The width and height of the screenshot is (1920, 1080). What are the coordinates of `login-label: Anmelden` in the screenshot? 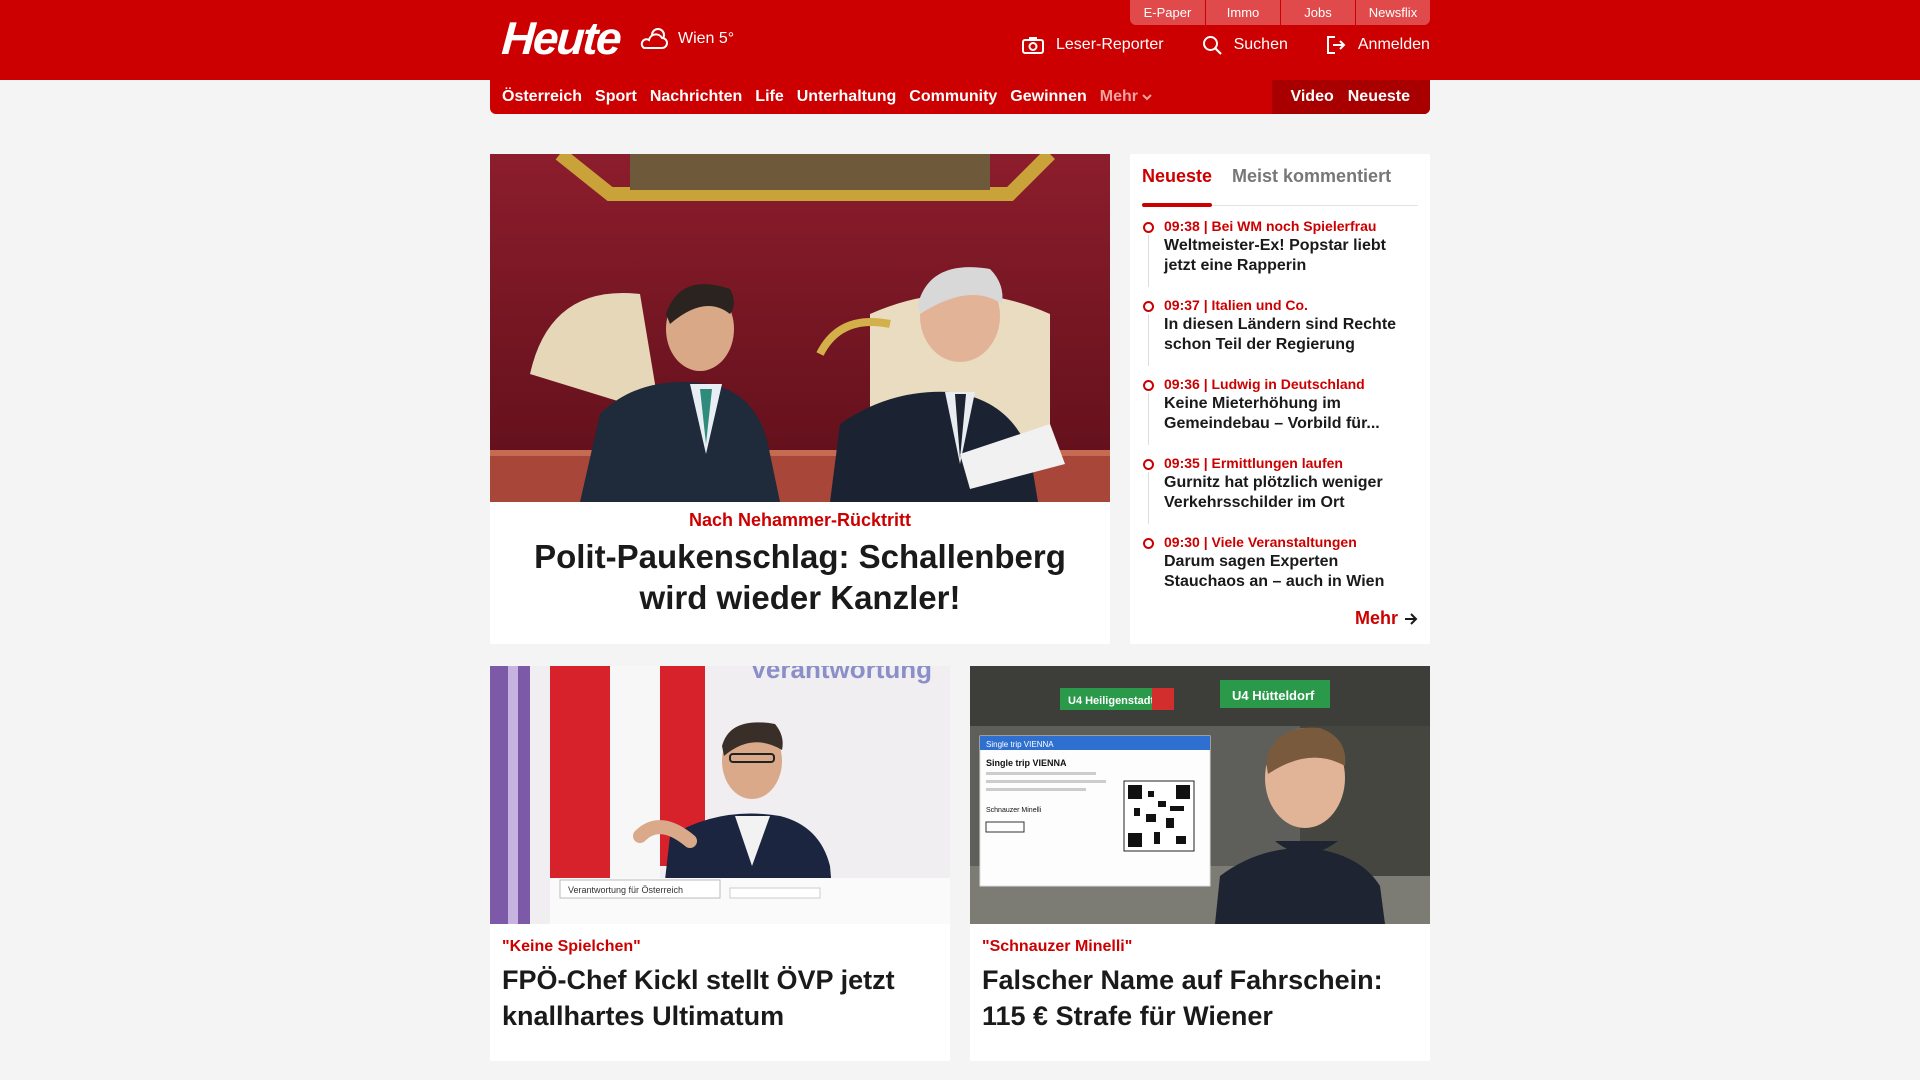 It's located at (1393, 44).